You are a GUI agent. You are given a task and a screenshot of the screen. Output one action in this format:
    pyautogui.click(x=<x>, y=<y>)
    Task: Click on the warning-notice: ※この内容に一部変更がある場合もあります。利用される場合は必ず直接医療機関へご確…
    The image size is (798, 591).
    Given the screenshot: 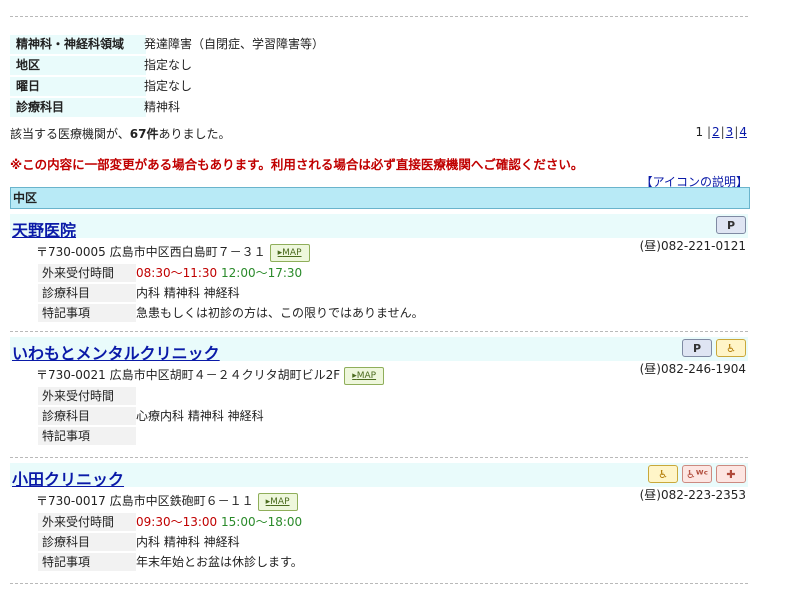 What is the action you would take?
    pyautogui.click(x=297, y=164)
    